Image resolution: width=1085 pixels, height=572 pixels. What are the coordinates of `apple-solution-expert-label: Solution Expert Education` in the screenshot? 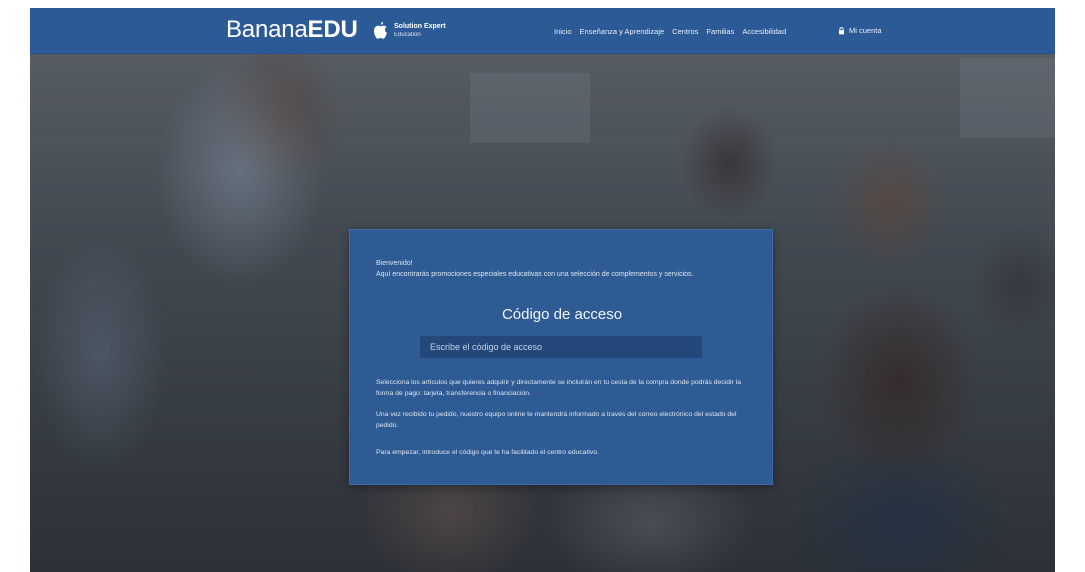 It's located at (420, 31).